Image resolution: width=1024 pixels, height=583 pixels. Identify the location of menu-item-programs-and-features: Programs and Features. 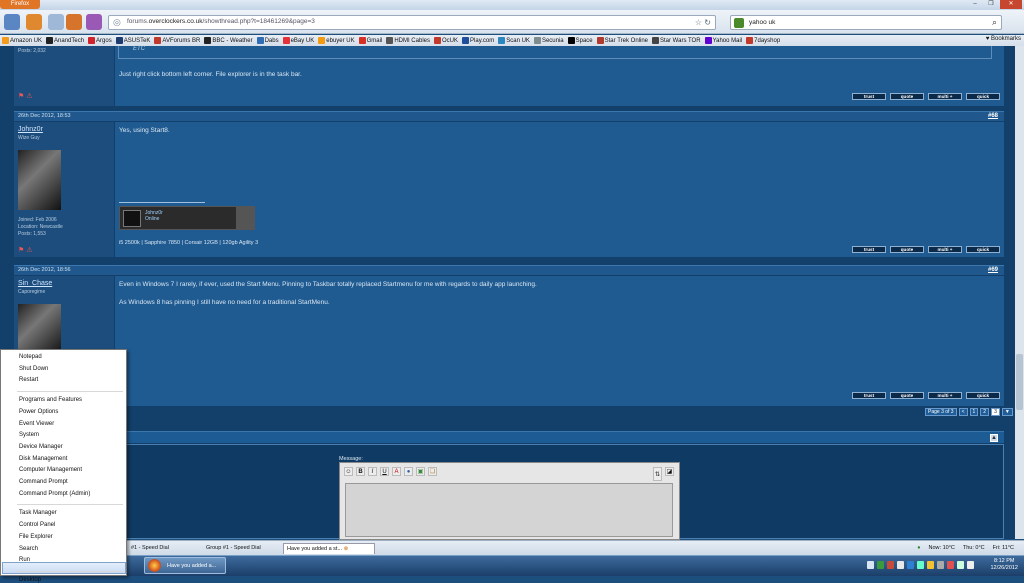
(50, 400).